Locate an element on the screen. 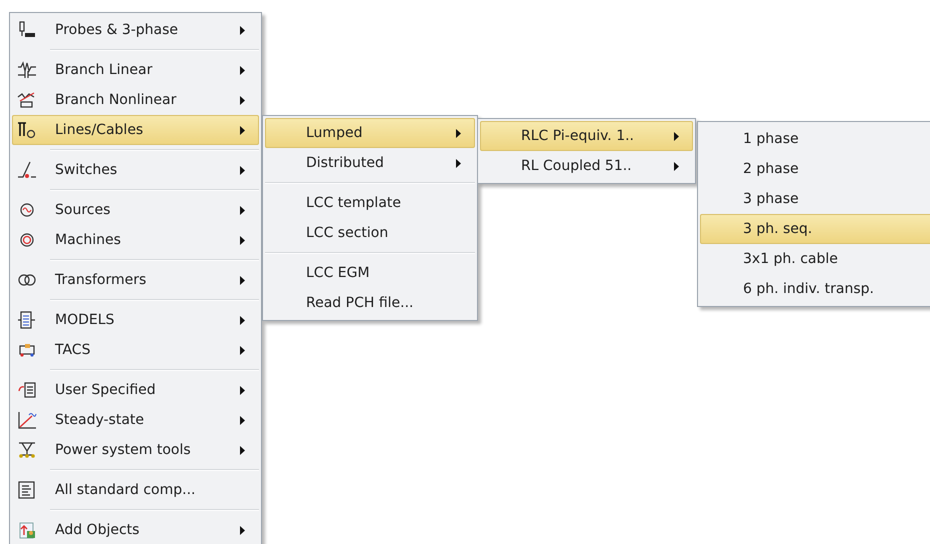 The width and height of the screenshot is (930, 544). menu-item: 3x1 ph. cable is located at coordinates (815, 259).